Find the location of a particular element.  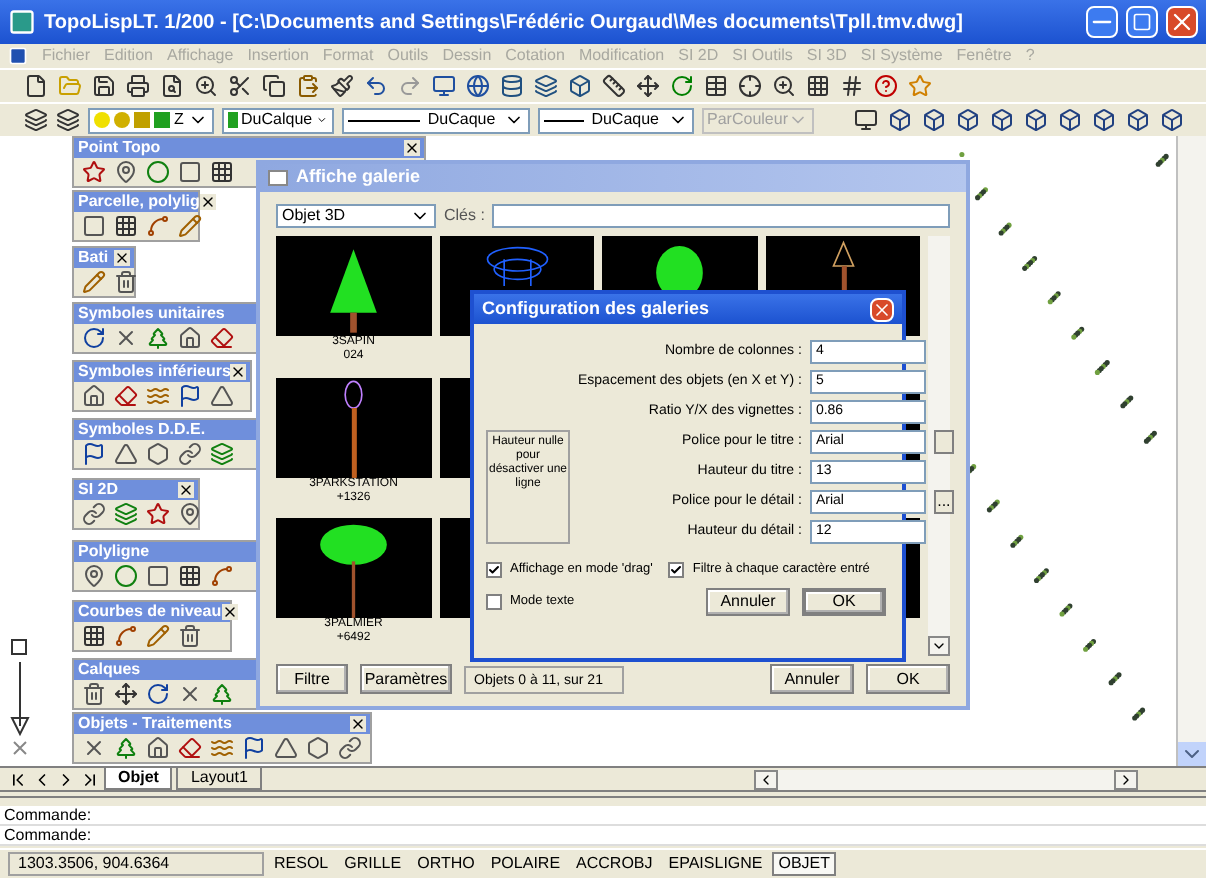

hash-icon is located at coordinates (852, 86).